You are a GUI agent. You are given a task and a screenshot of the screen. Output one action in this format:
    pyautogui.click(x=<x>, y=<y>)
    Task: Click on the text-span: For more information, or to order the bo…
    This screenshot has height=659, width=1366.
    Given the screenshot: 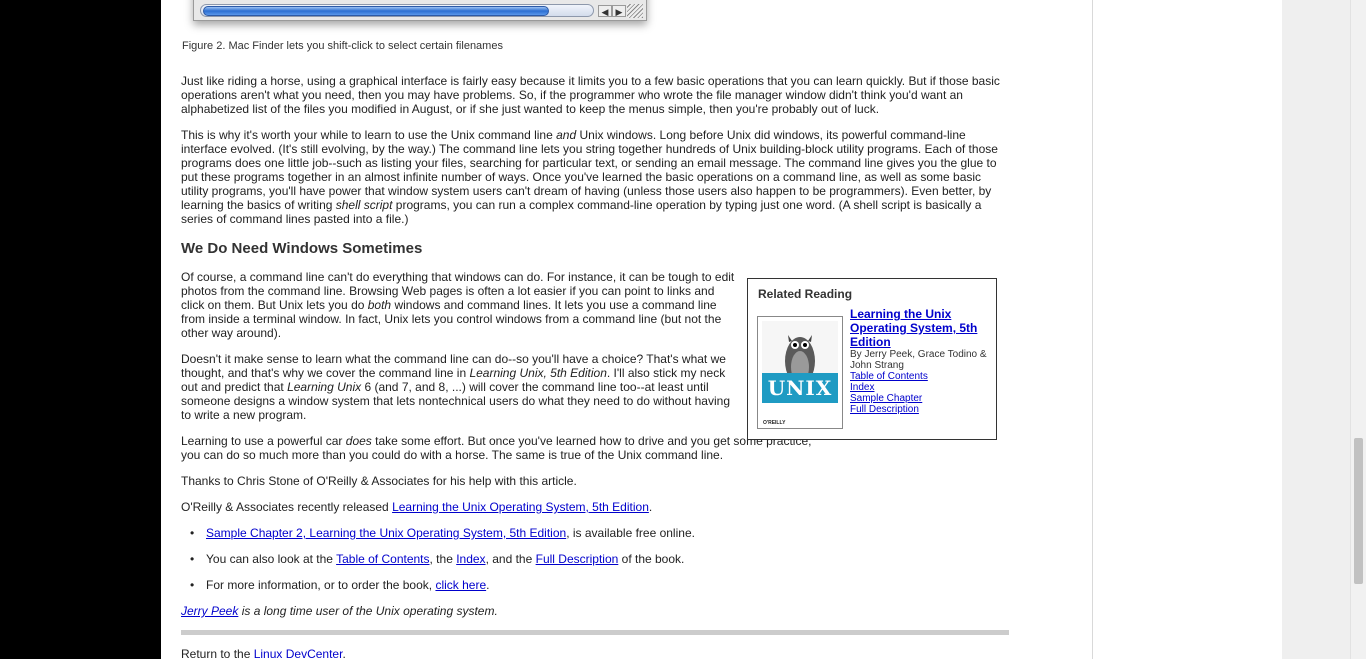 What is the action you would take?
    pyautogui.click(x=321, y=585)
    